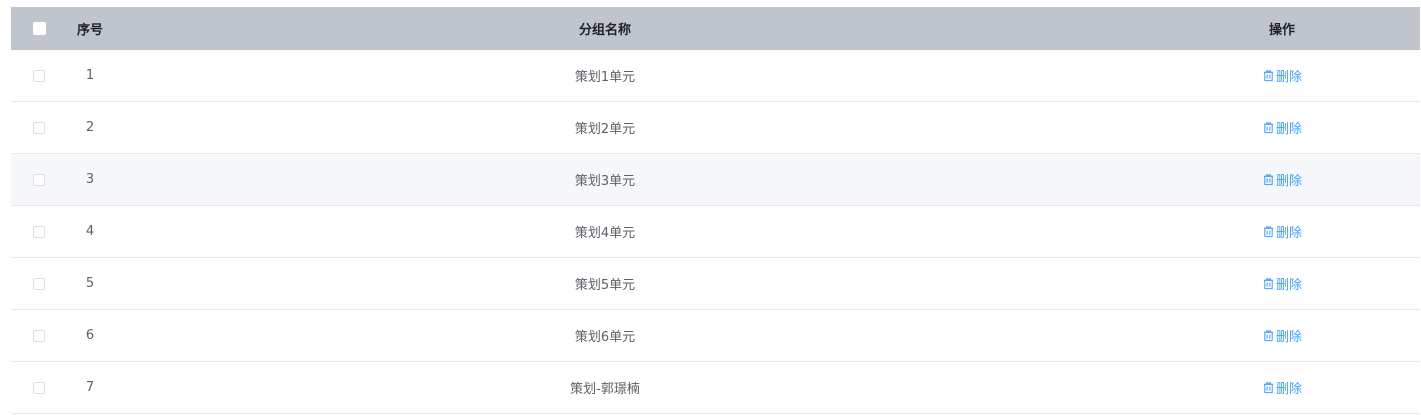 This screenshot has height=415, width=1421. Describe the element at coordinates (715, 28) in the screenshot. I see `table-header: 序号 分组名称 操作` at that location.